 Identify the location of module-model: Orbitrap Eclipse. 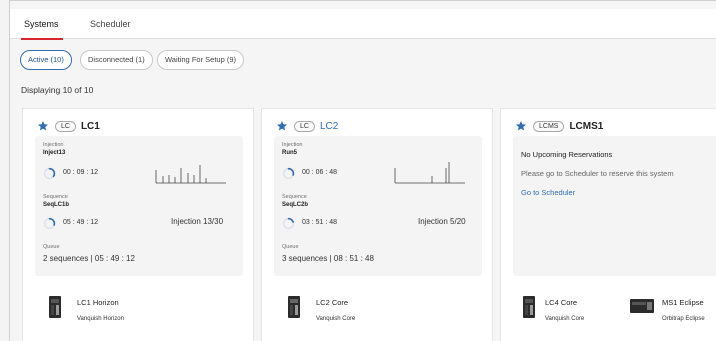
(683, 319).